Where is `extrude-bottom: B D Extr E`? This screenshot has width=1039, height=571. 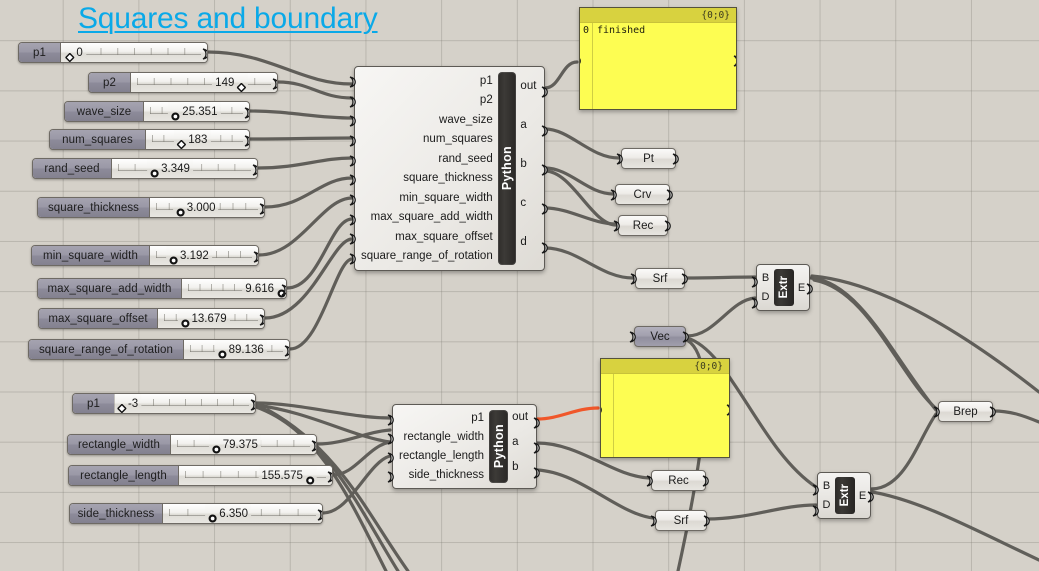 extrude-bottom: B D Extr E is located at coordinates (843, 495).